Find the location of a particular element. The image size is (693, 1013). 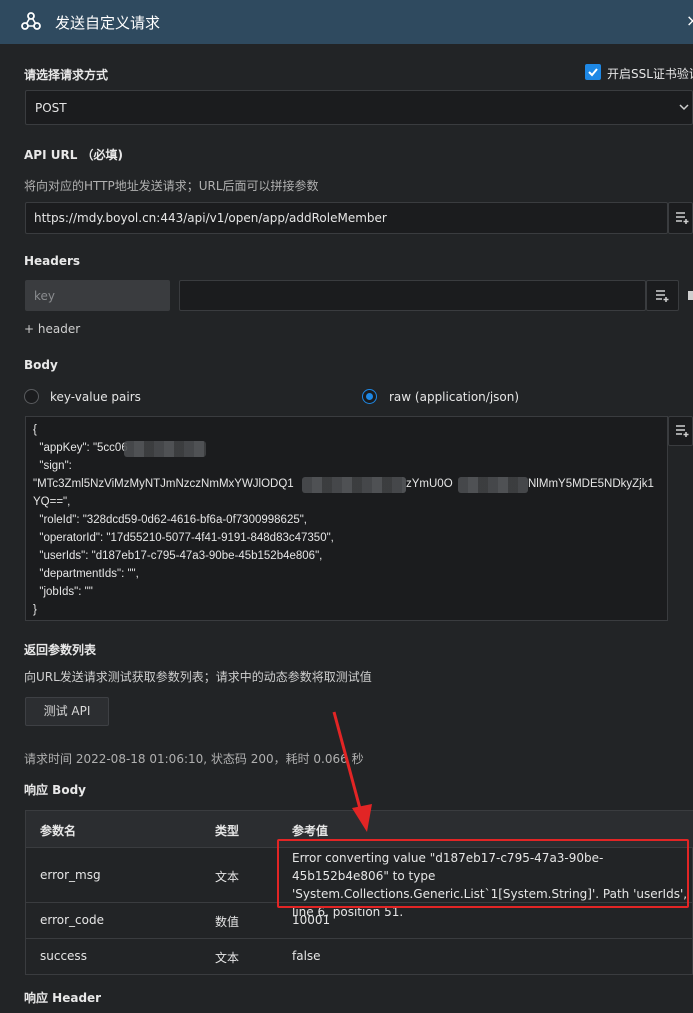

column-header: 参考值 is located at coordinates (310, 831).